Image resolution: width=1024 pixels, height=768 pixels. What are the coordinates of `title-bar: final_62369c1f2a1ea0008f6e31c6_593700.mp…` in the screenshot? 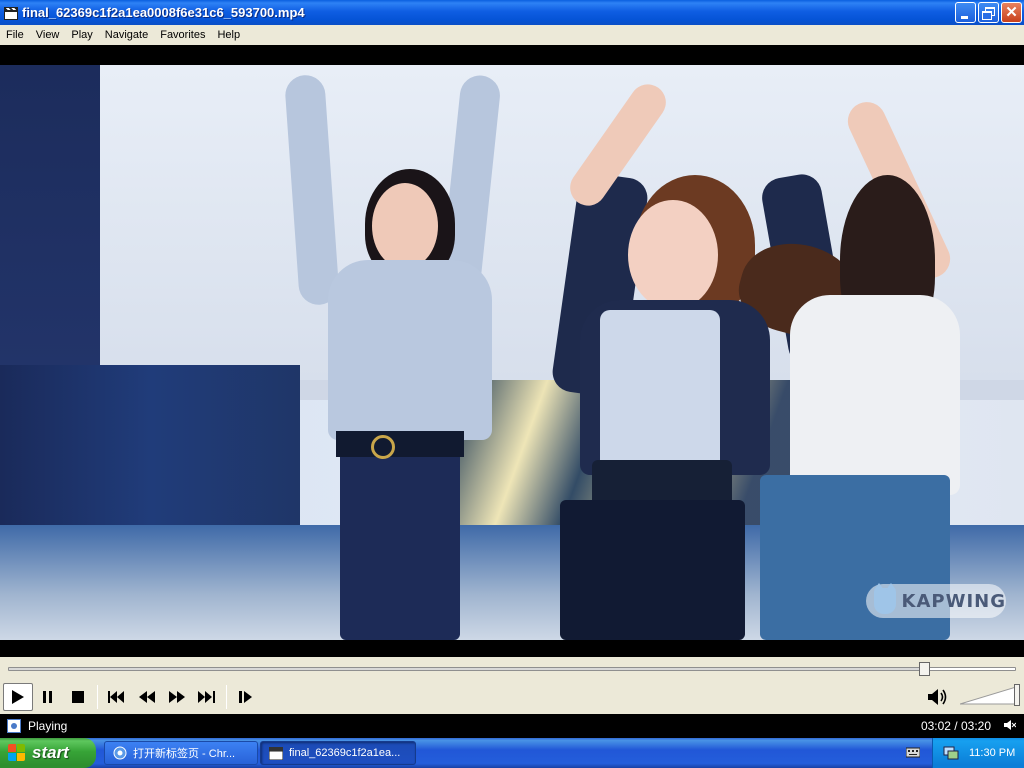 It's located at (512, 12).